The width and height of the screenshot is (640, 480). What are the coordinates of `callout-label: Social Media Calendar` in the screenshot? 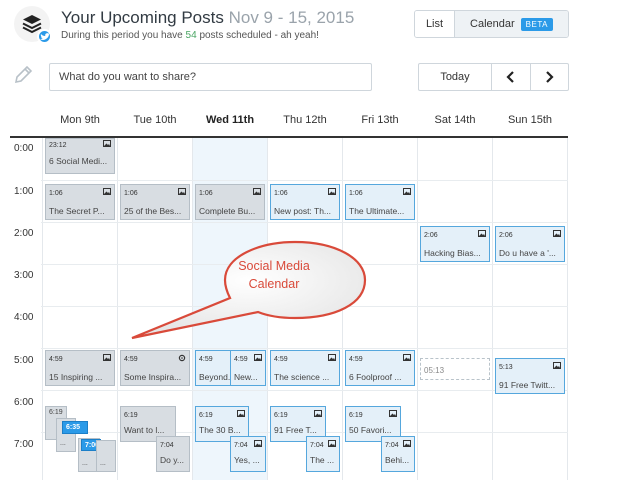 It's located at (274, 275).